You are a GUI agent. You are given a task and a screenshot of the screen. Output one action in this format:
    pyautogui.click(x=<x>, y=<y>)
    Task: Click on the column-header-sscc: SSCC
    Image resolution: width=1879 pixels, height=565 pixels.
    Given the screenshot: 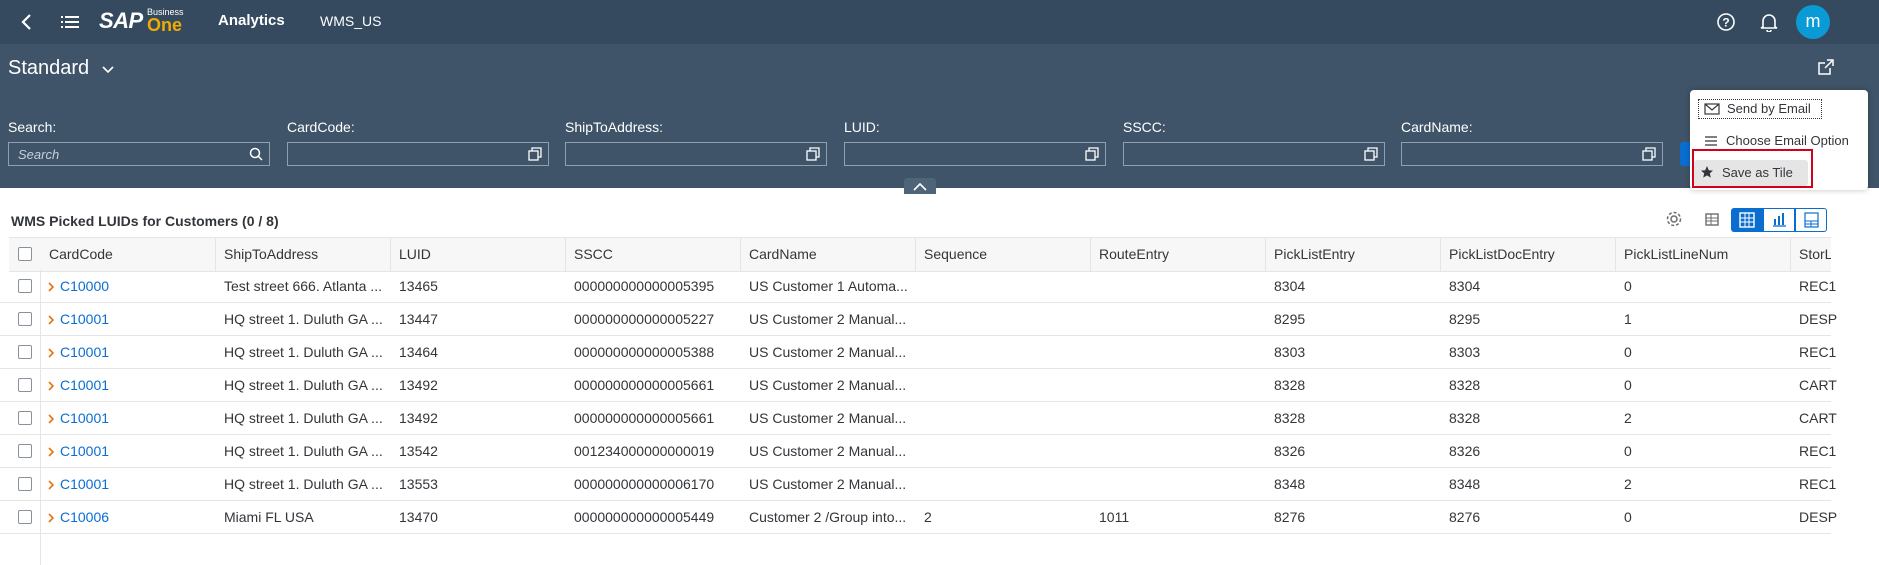 What is the action you would take?
    pyautogui.click(x=653, y=254)
    